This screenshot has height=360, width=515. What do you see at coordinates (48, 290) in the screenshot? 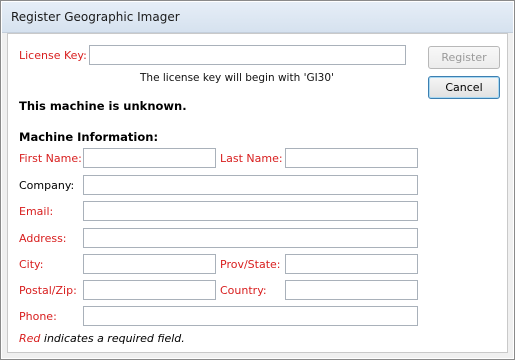
I see `postal-zip-label: Postal/Zip:` at bounding box center [48, 290].